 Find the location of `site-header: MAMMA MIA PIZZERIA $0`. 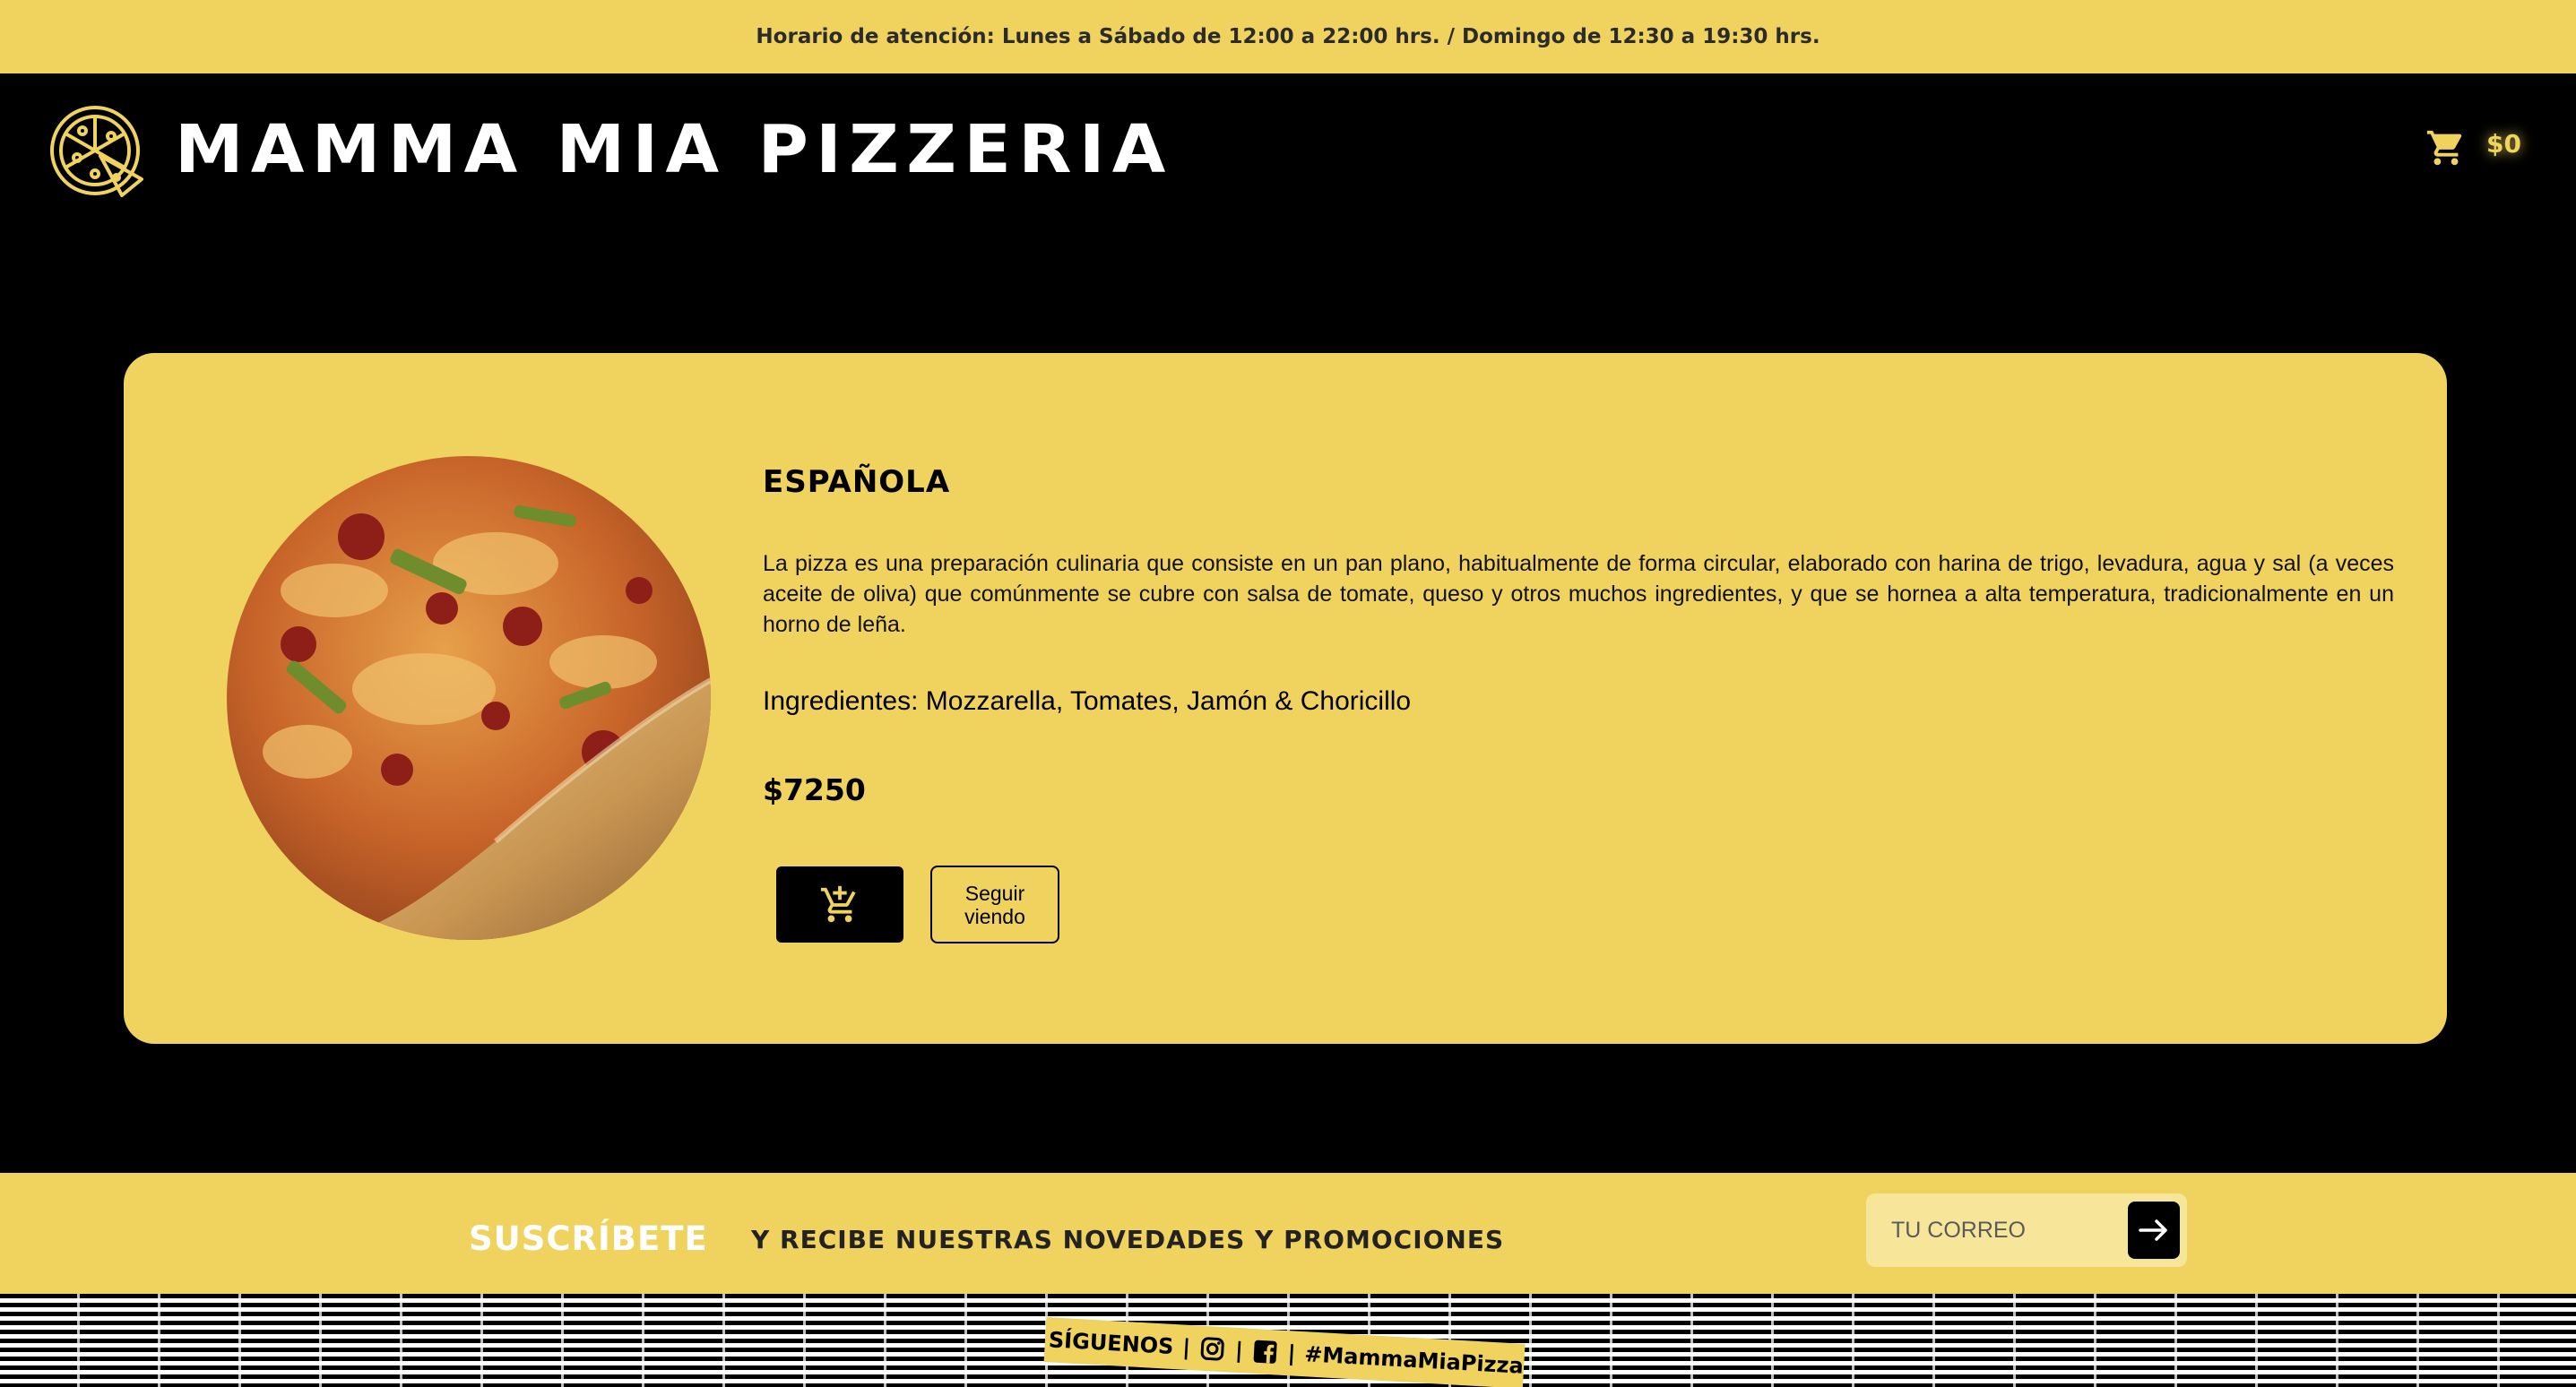

site-header: MAMMA MIA PIZZERIA $0 is located at coordinates (1288, 149).